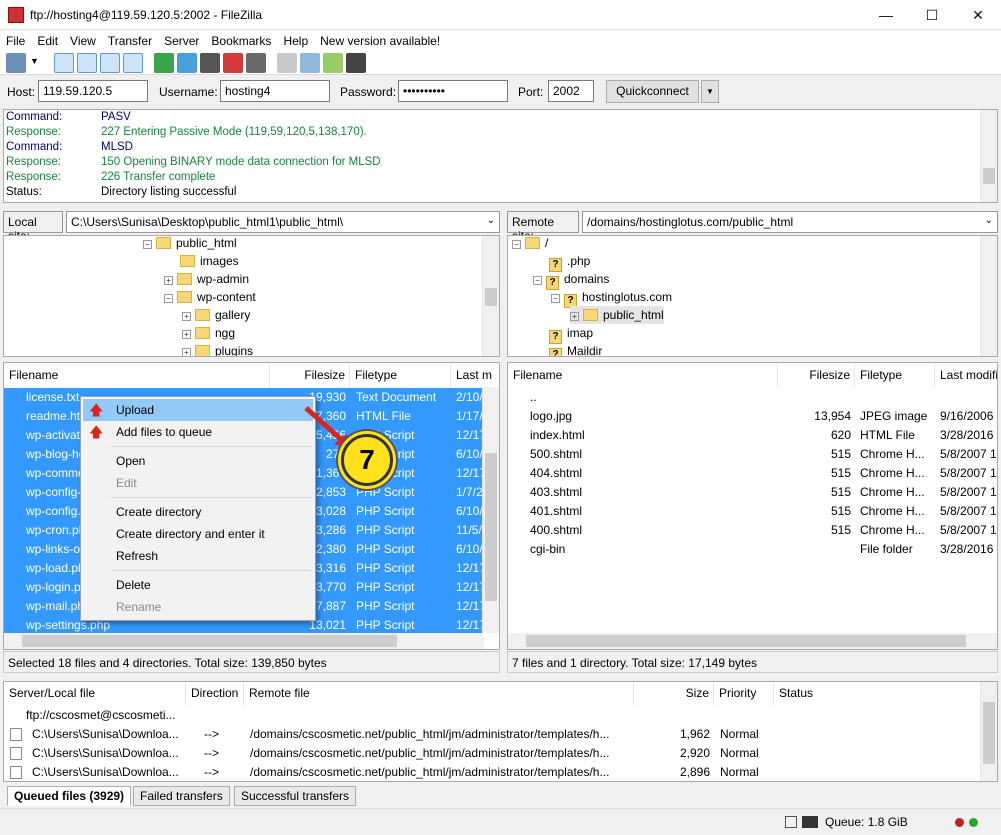 Image resolution: width=1001 pixels, height=835 pixels. What do you see at coordinates (275, 91) in the screenshot?
I see `username-input` at bounding box center [275, 91].